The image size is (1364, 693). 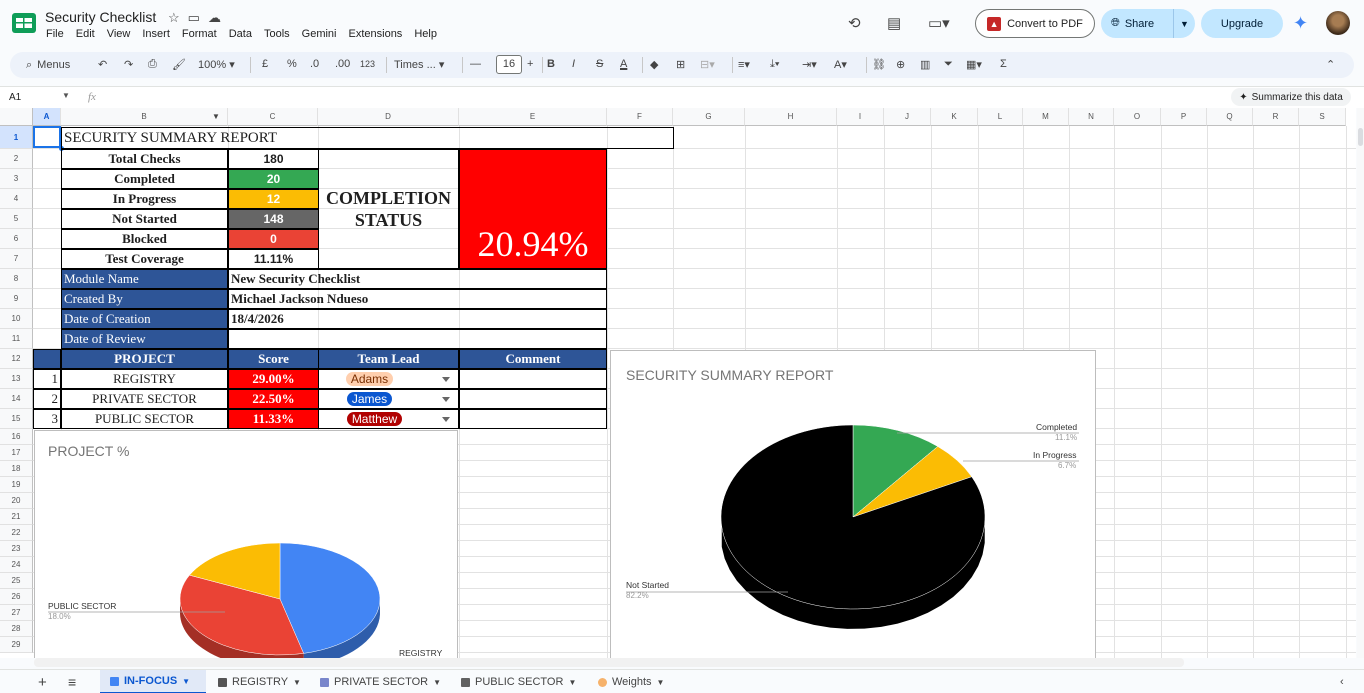 I want to click on menu-help: Help, so click(x=425, y=34).